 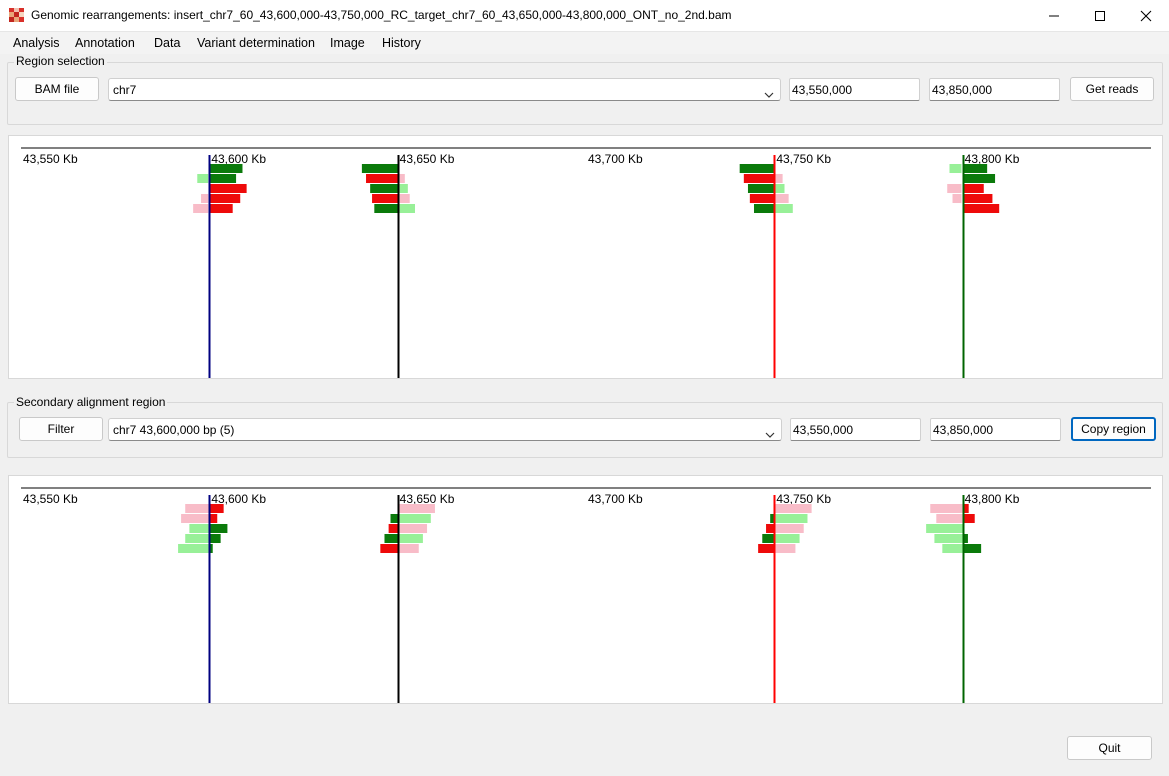 I want to click on minimize-icon, so click(x=1054, y=16).